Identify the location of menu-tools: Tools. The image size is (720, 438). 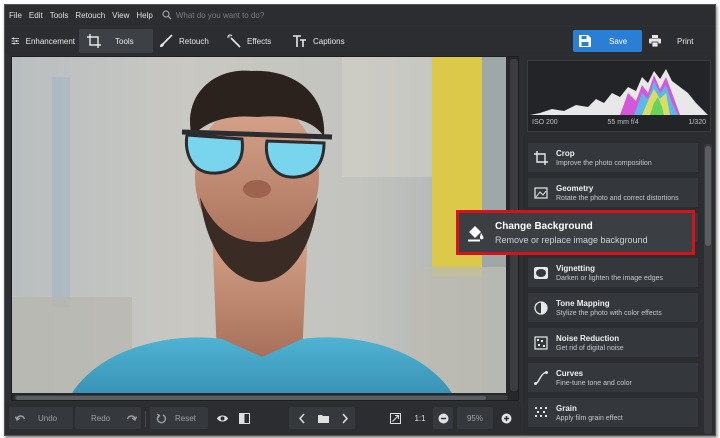
(59, 15).